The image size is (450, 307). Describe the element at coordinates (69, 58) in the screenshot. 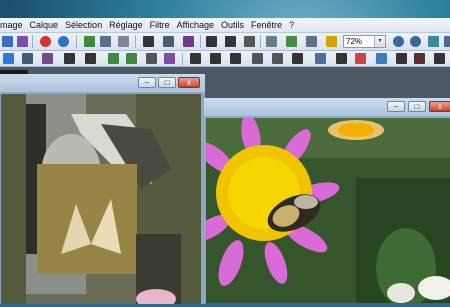

I see `move-tool-icon` at that location.